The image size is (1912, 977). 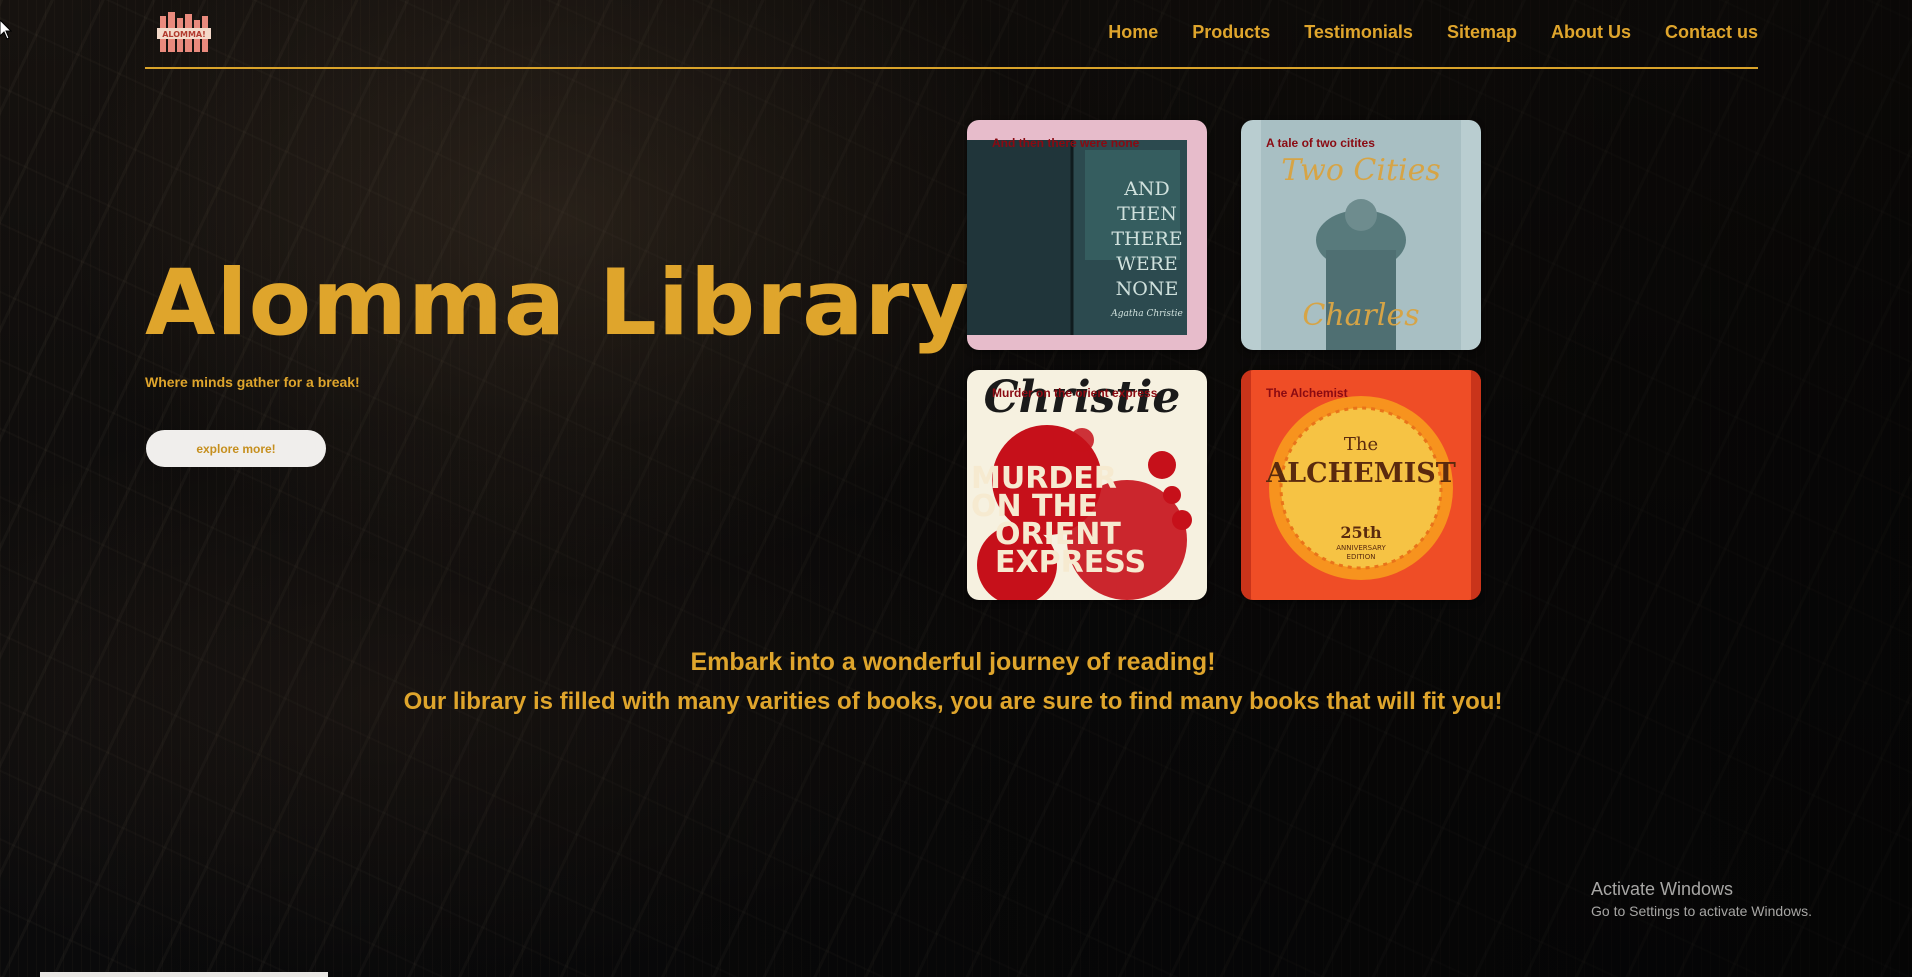 I want to click on book-caption: And then there were none, so click(x=1066, y=143).